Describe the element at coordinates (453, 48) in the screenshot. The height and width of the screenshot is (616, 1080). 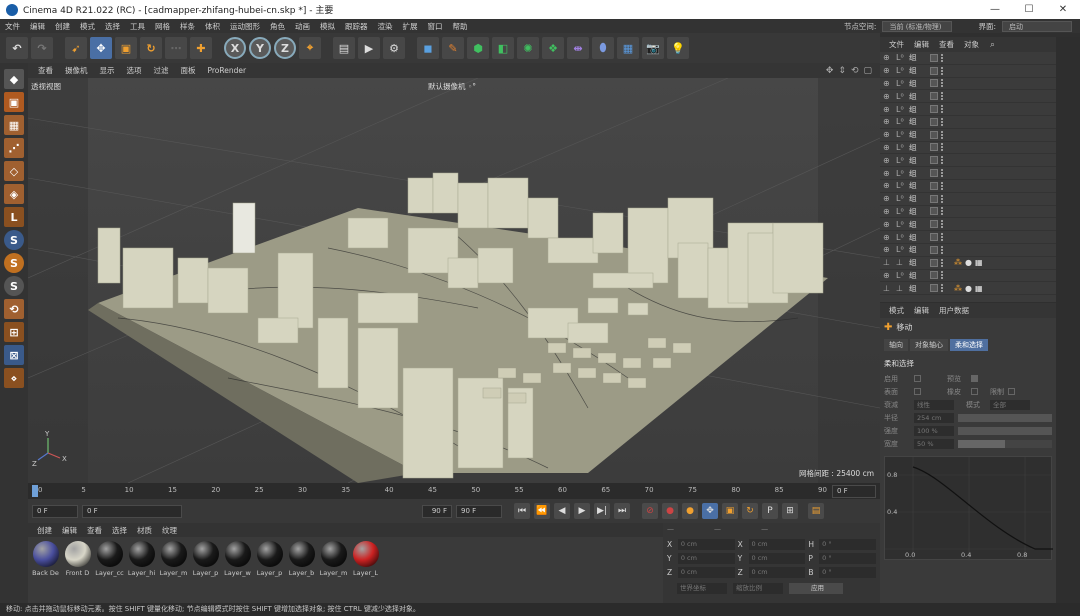
I see `pen-icon: ✎` at that location.